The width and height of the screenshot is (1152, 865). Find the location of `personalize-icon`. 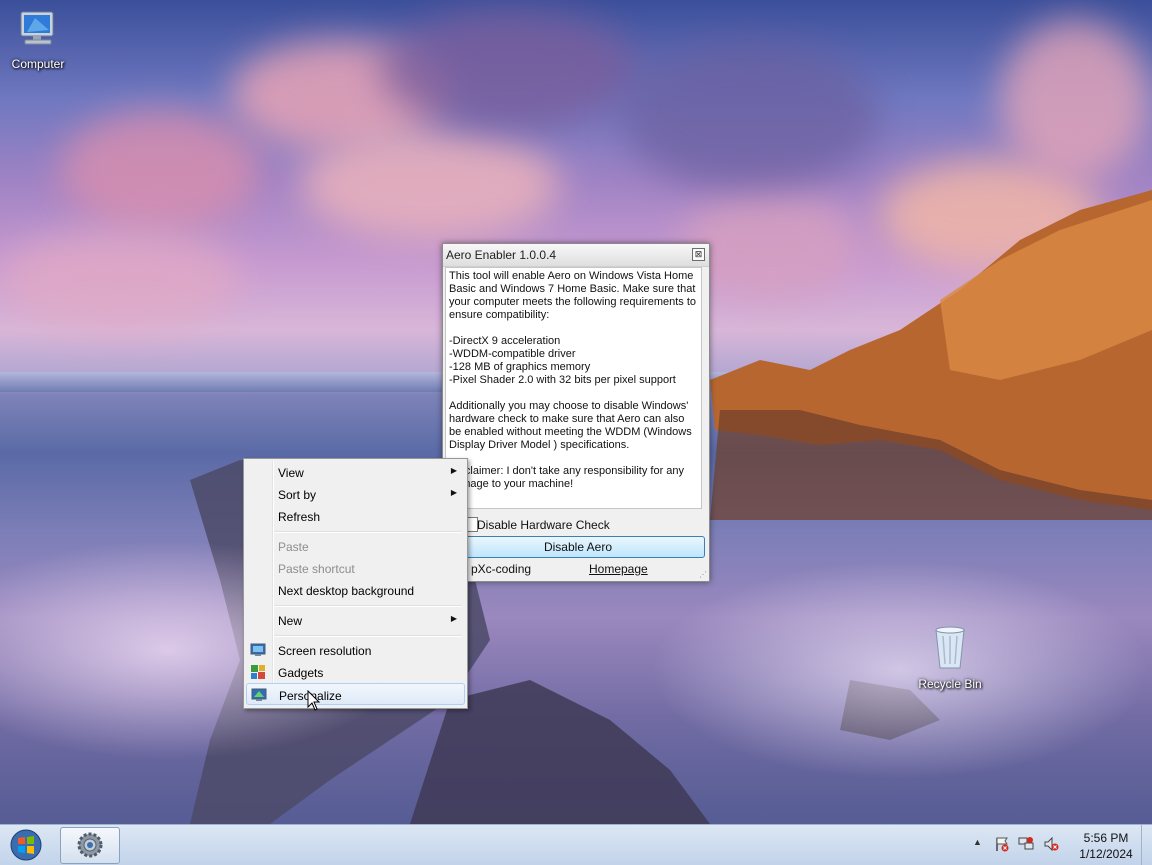

personalize-icon is located at coordinates (259, 694).